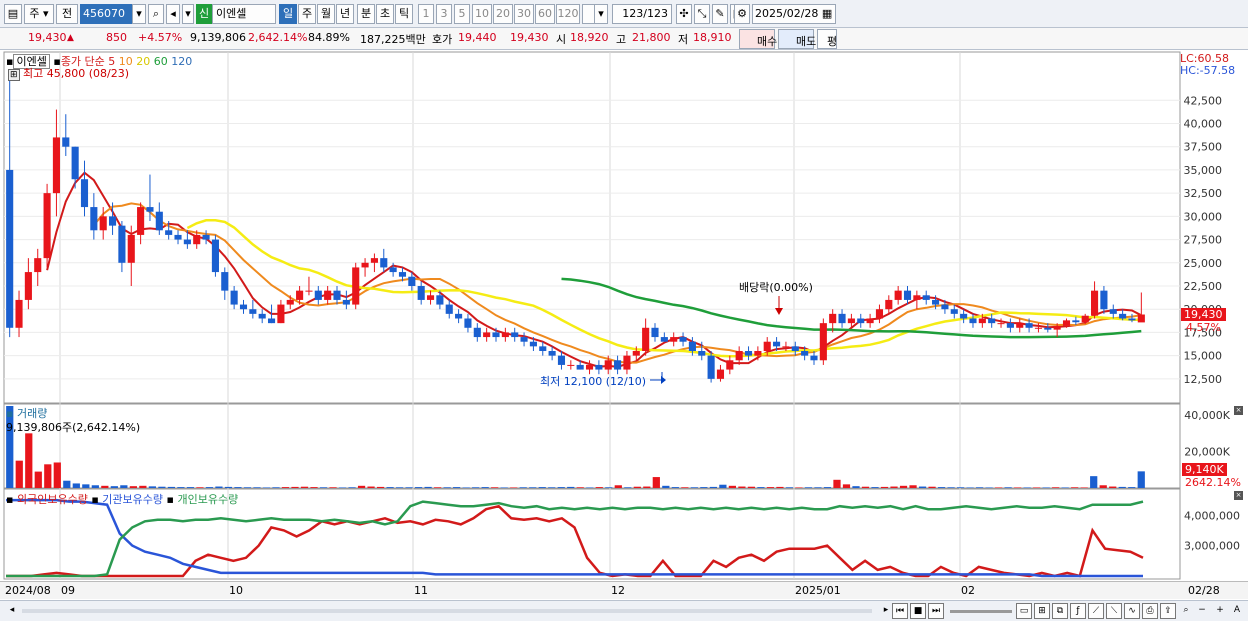 The height and width of the screenshot is (621, 1248). What do you see at coordinates (68, 590) in the screenshot?
I see `x-label-09: 09` at bounding box center [68, 590].